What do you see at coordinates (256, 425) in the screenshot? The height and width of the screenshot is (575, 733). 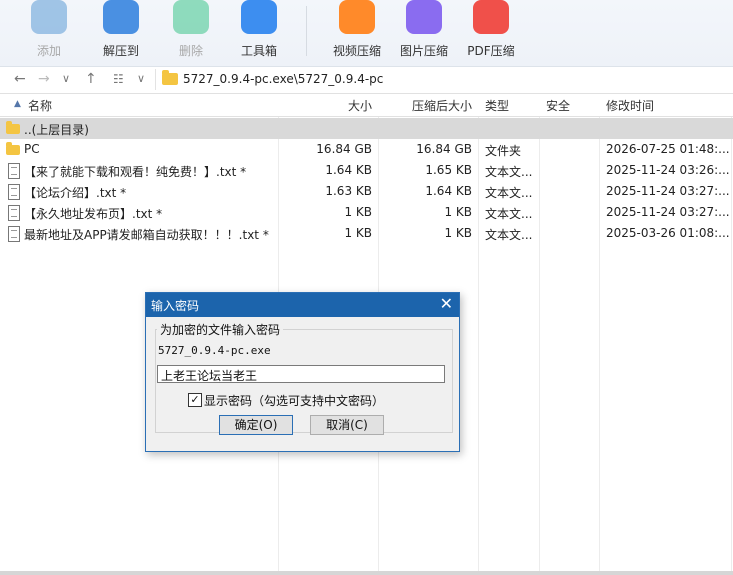 I see `ok-button: 确定(O)` at bounding box center [256, 425].